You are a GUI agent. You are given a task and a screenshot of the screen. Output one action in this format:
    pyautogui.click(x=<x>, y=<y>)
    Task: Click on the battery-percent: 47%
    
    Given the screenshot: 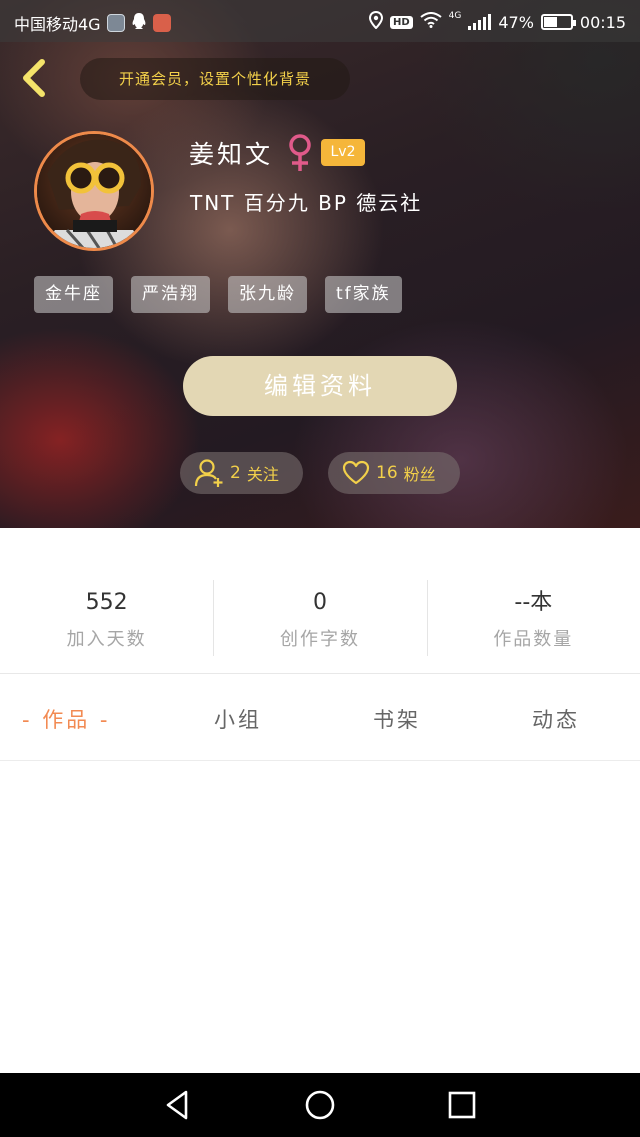 What is the action you would take?
    pyautogui.click(x=516, y=22)
    